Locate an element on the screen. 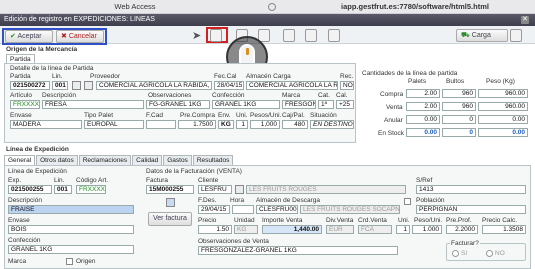 The height and width of the screenshot is (269, 535). rec-field: NO is located at coordinates (347, 85).